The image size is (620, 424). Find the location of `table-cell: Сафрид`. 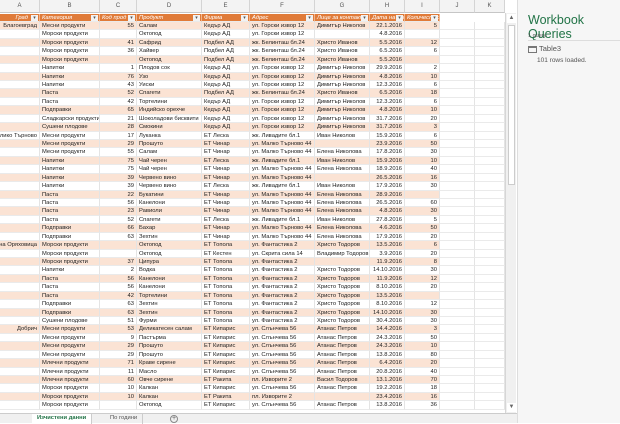

table-cell: Сафрид is located at coordinates (169, 43).